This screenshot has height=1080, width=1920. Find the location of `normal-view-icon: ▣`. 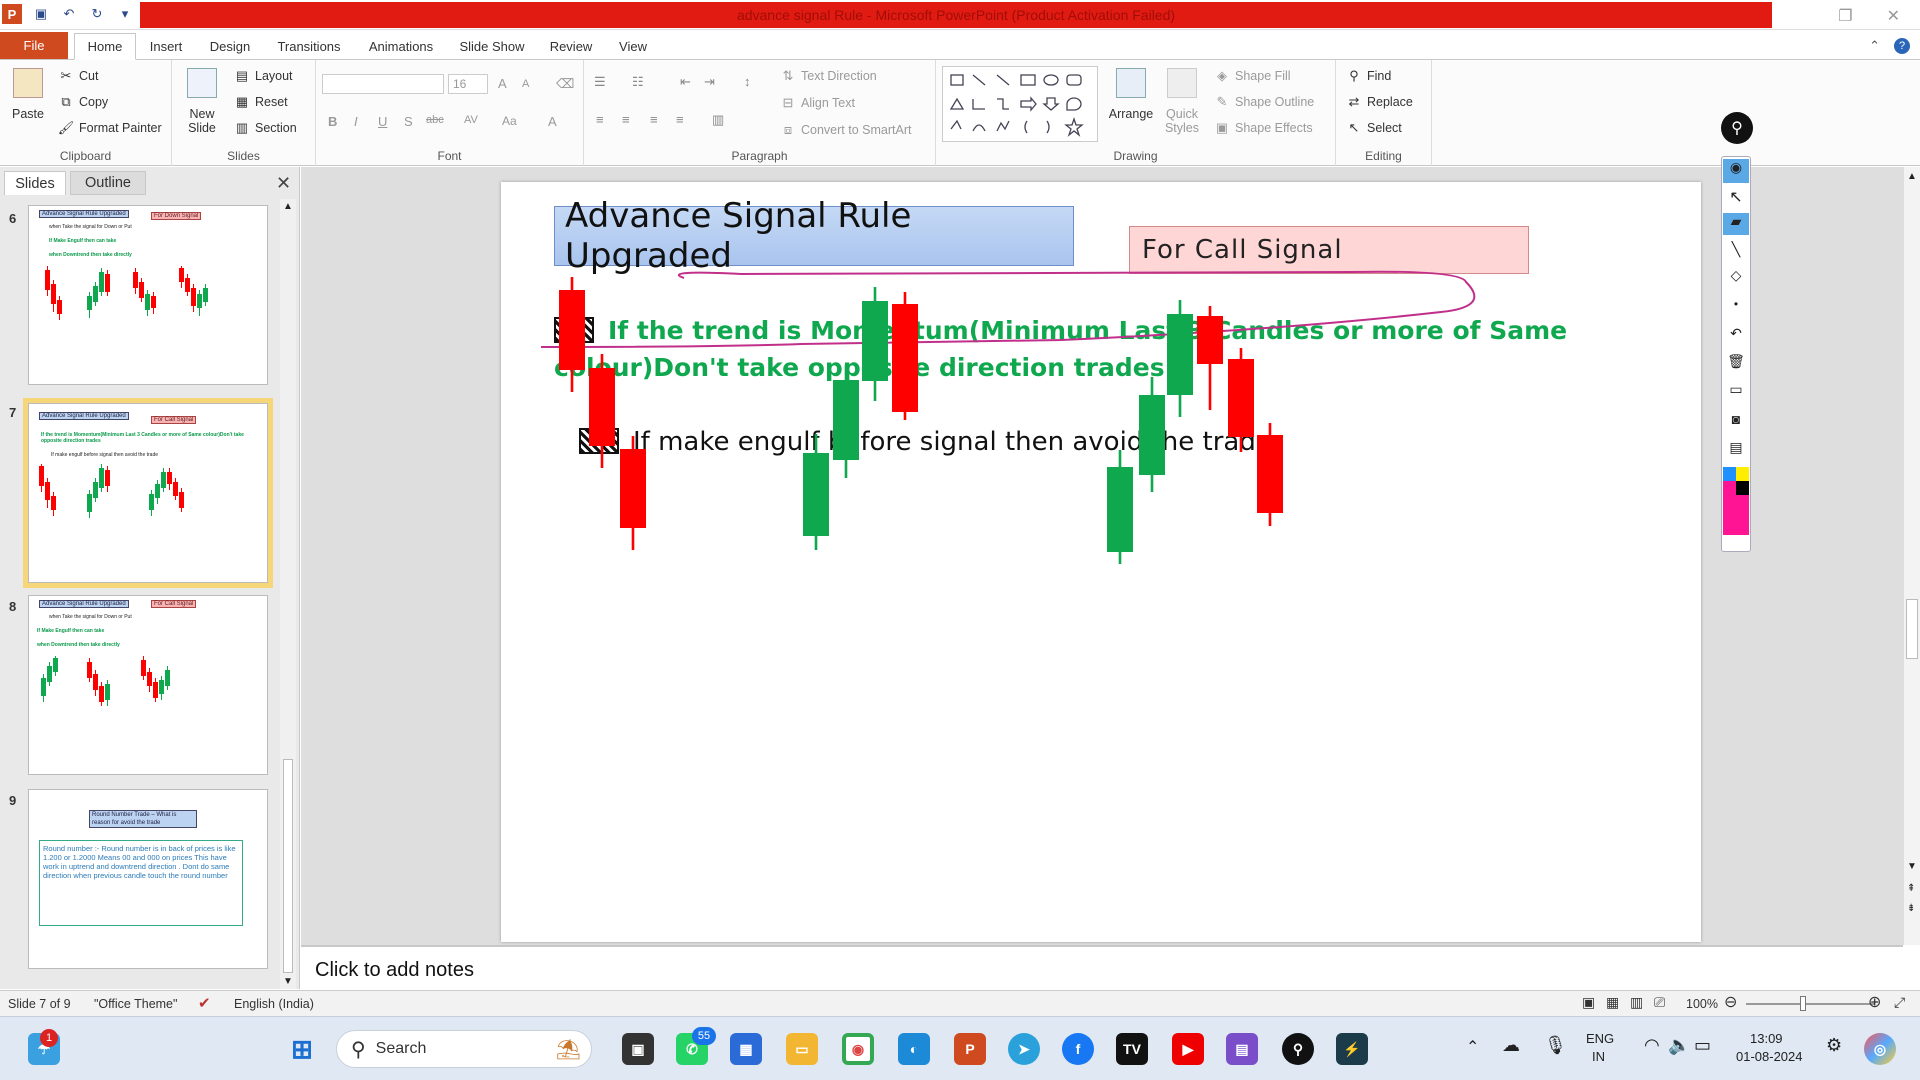

normal-view-icon: ▣ is located at coordinates (1588, 1002).